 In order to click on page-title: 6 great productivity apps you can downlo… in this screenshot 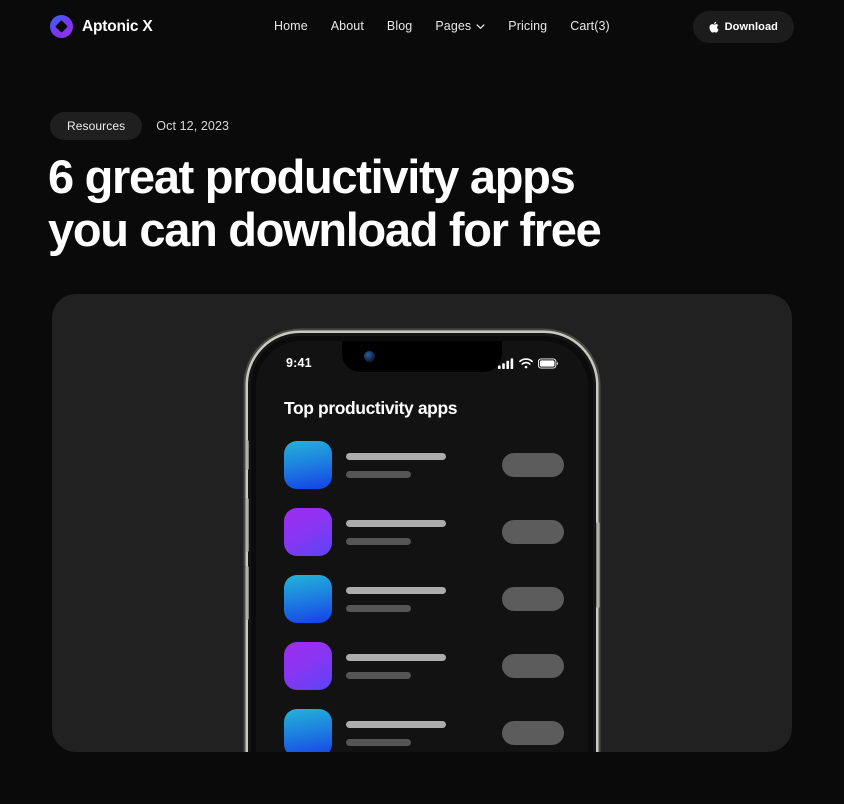, I will do `click(408, 203)`.